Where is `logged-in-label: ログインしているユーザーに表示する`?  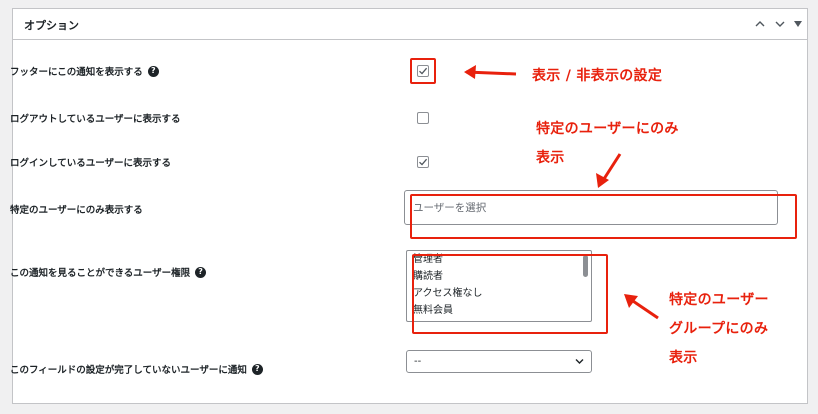
logged-in-label: ログインしているユーザーに表示する is located at coordinates (90, 162).